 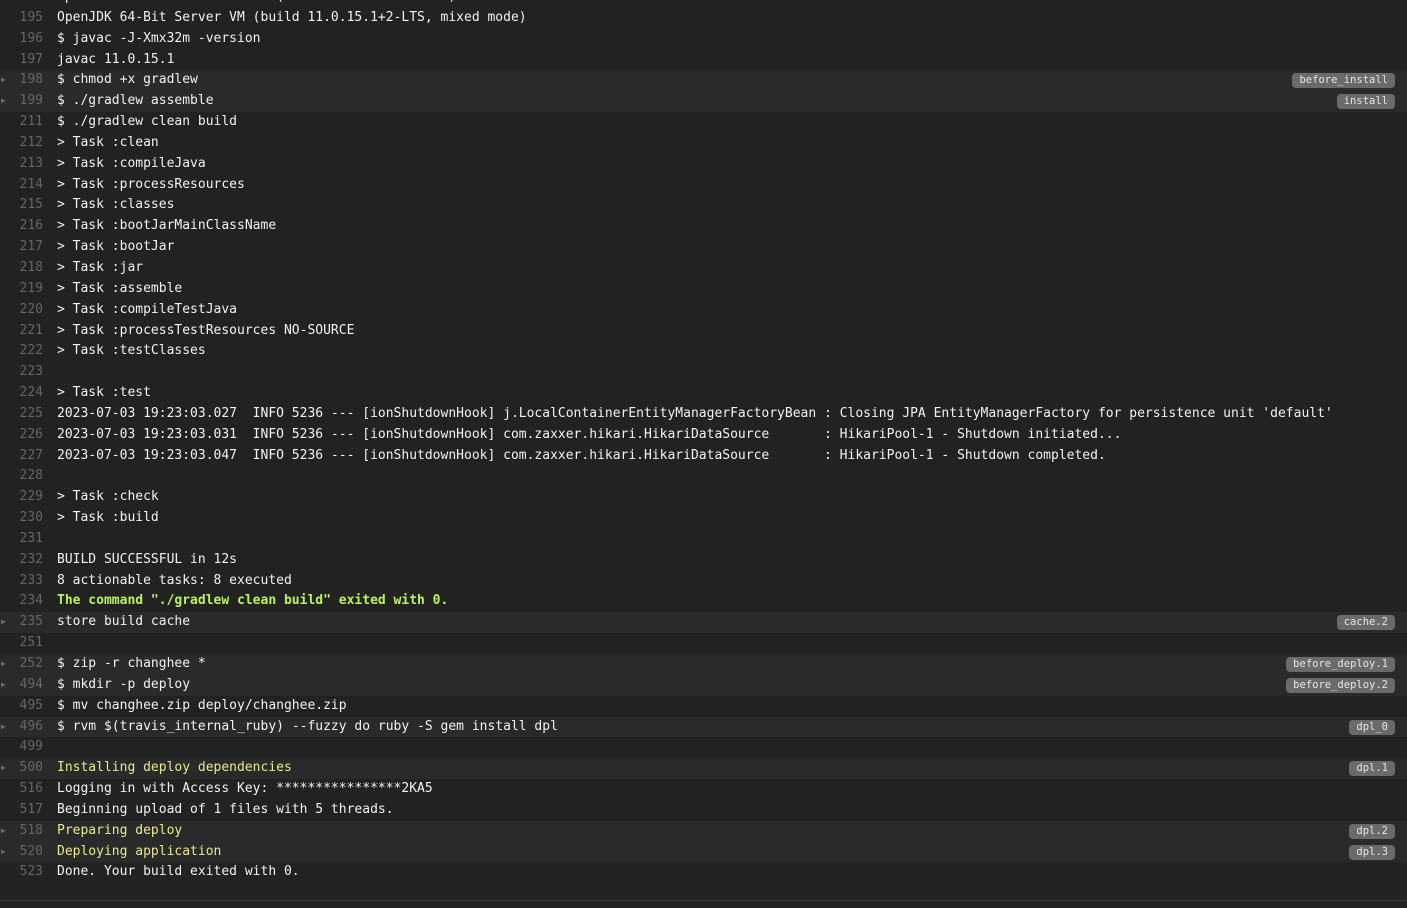 What do you see at coordinates (21, 831) in the screenshot?
I see `line-number-link: 518` at bounding box center [21, 831].